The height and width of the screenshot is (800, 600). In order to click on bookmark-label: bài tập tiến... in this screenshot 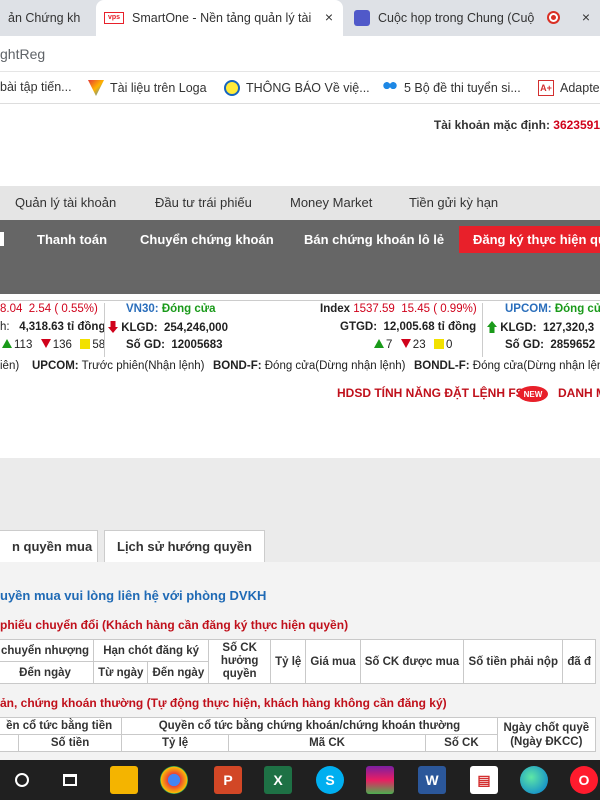, I will do `click(36, 87)`.